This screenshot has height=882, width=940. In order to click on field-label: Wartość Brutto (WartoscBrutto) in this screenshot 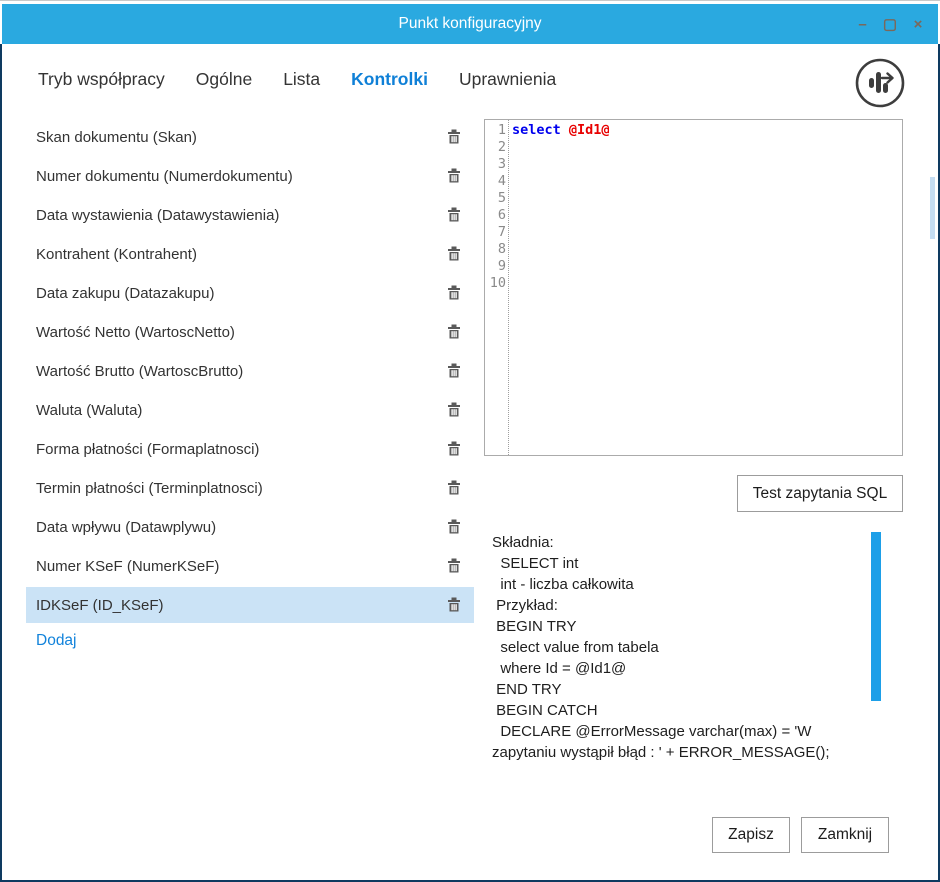, I will do `click(140, 371)`.